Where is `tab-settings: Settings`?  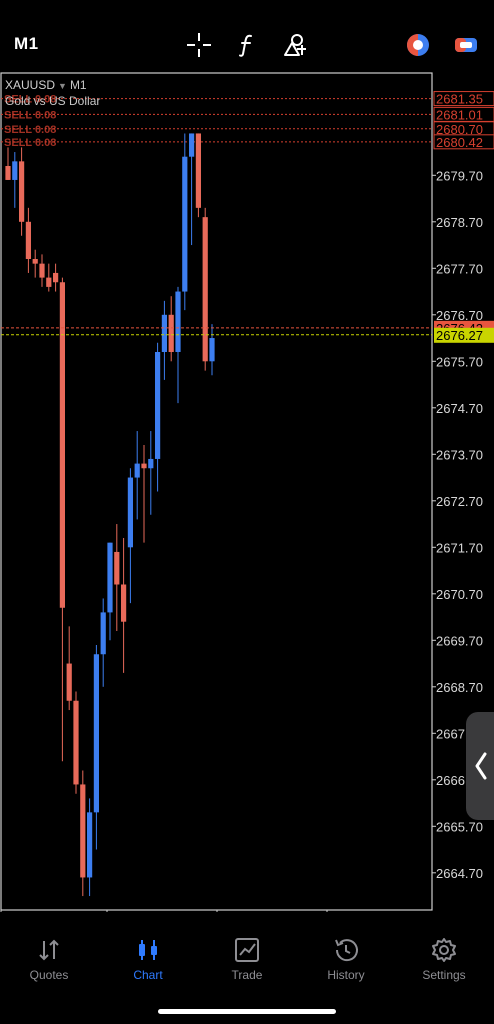 tab-settings: Settings is located at coordinates (444, 966).